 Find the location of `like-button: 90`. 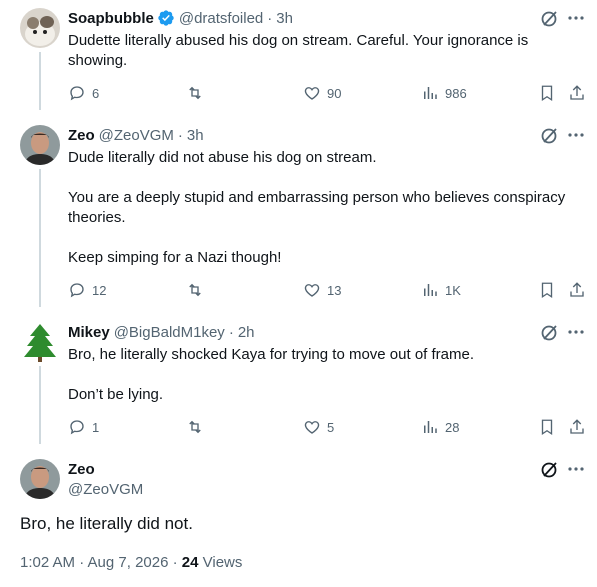

like-button: 90 is located at coordinates (322, 93).